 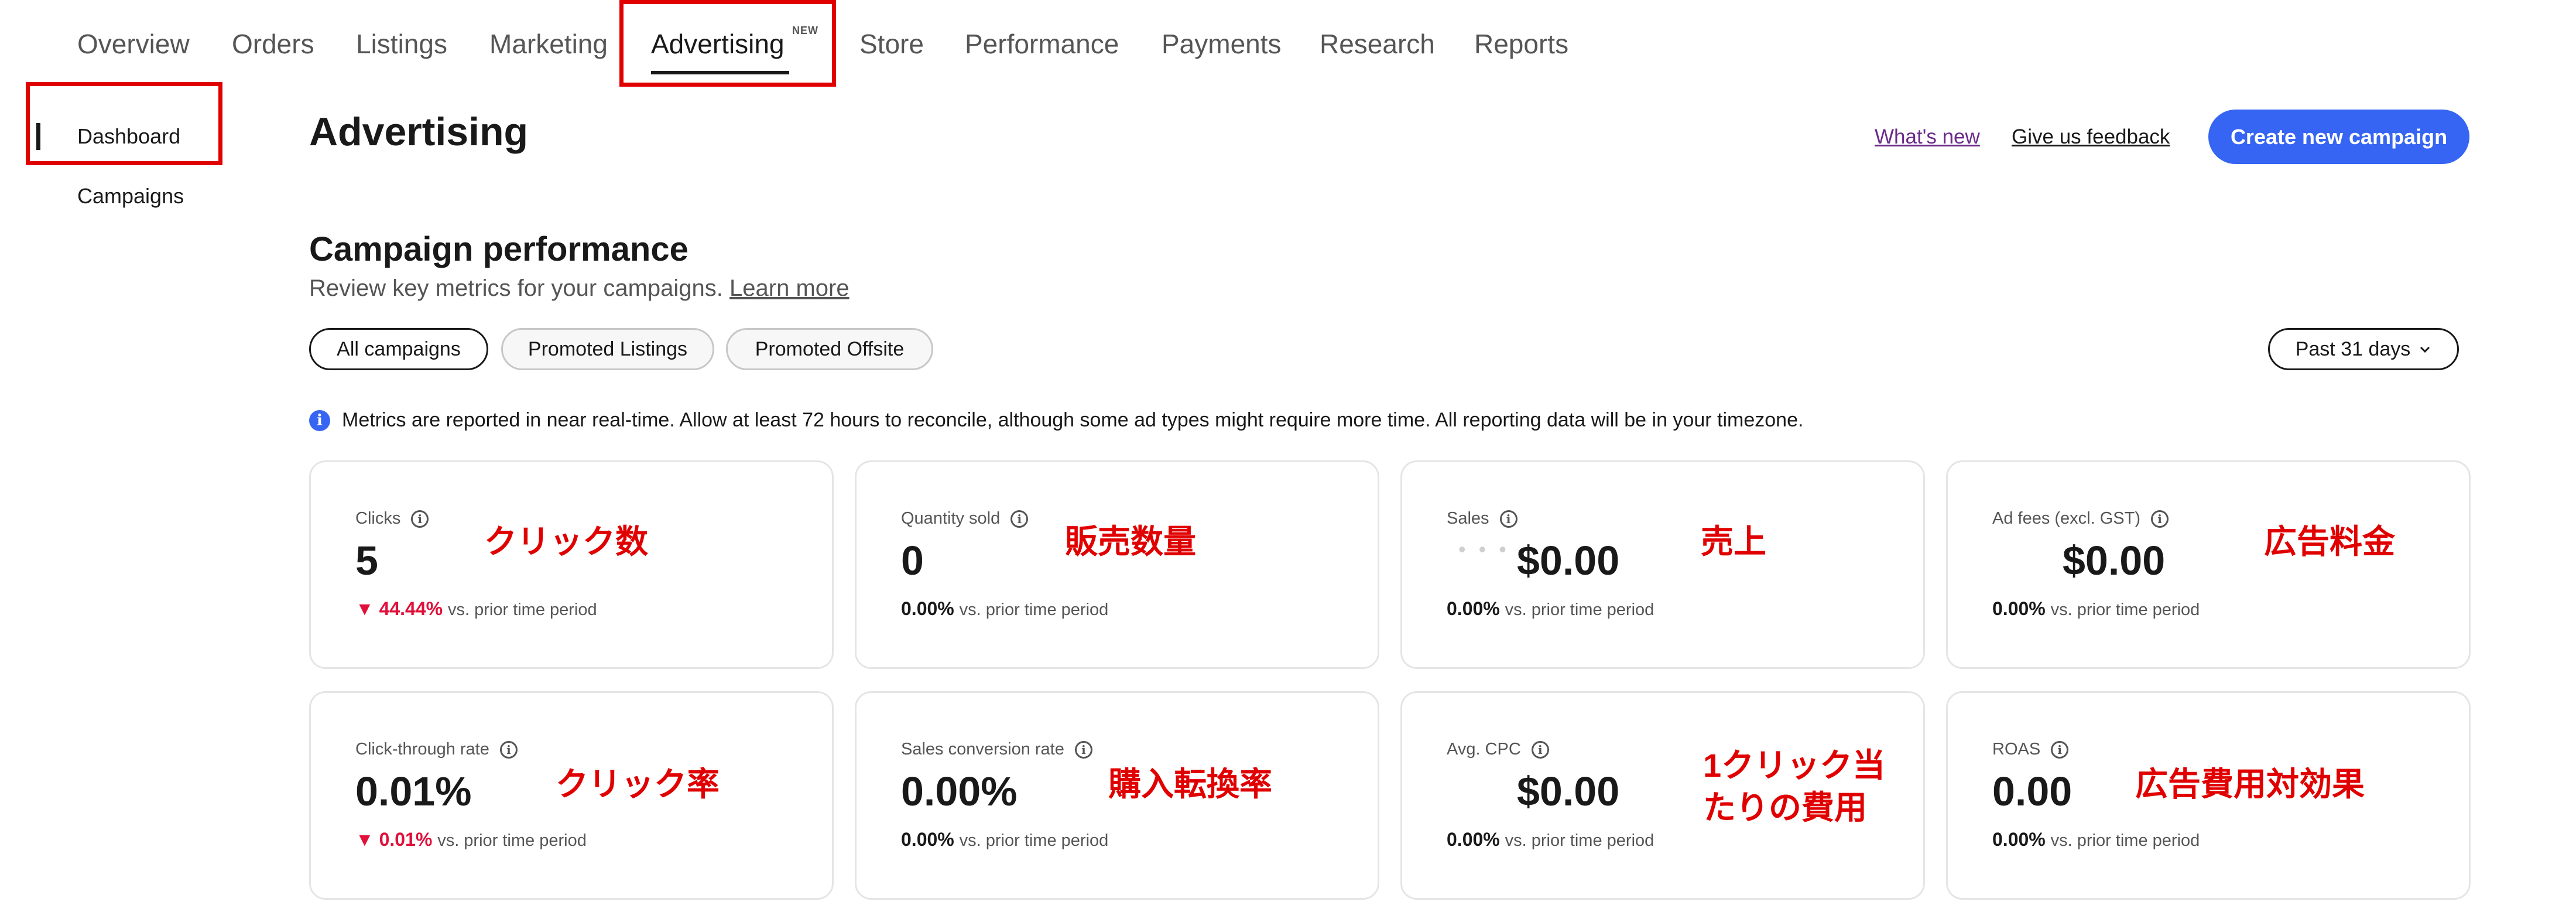 I want to click on metric-label: ROAS i, so click(x=2030, y=749).